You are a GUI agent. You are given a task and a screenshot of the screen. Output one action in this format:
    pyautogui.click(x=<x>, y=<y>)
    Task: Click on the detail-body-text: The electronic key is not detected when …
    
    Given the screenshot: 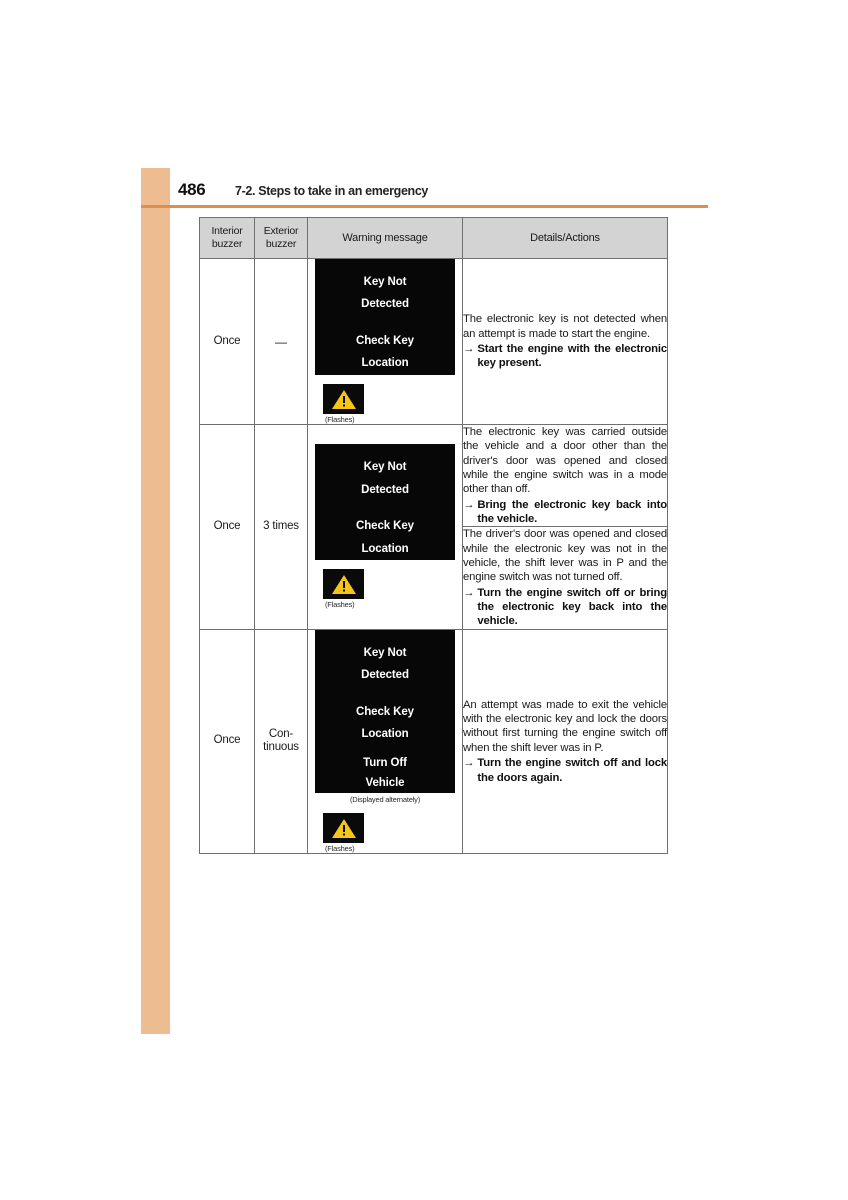 What is the action you would take?
    pyautogui.click(x=565, y=326)
    